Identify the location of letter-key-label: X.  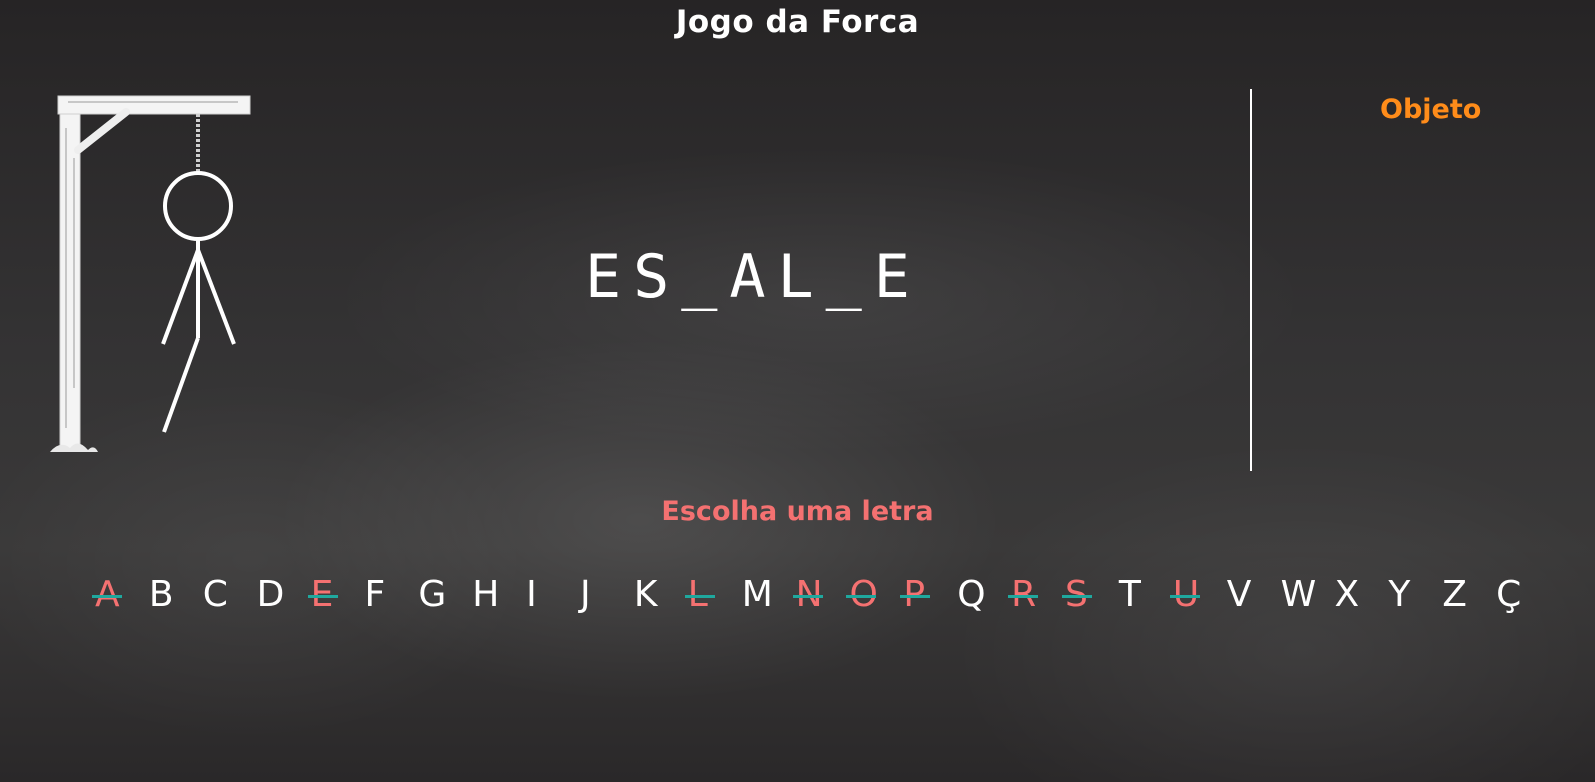
(1347, 594).